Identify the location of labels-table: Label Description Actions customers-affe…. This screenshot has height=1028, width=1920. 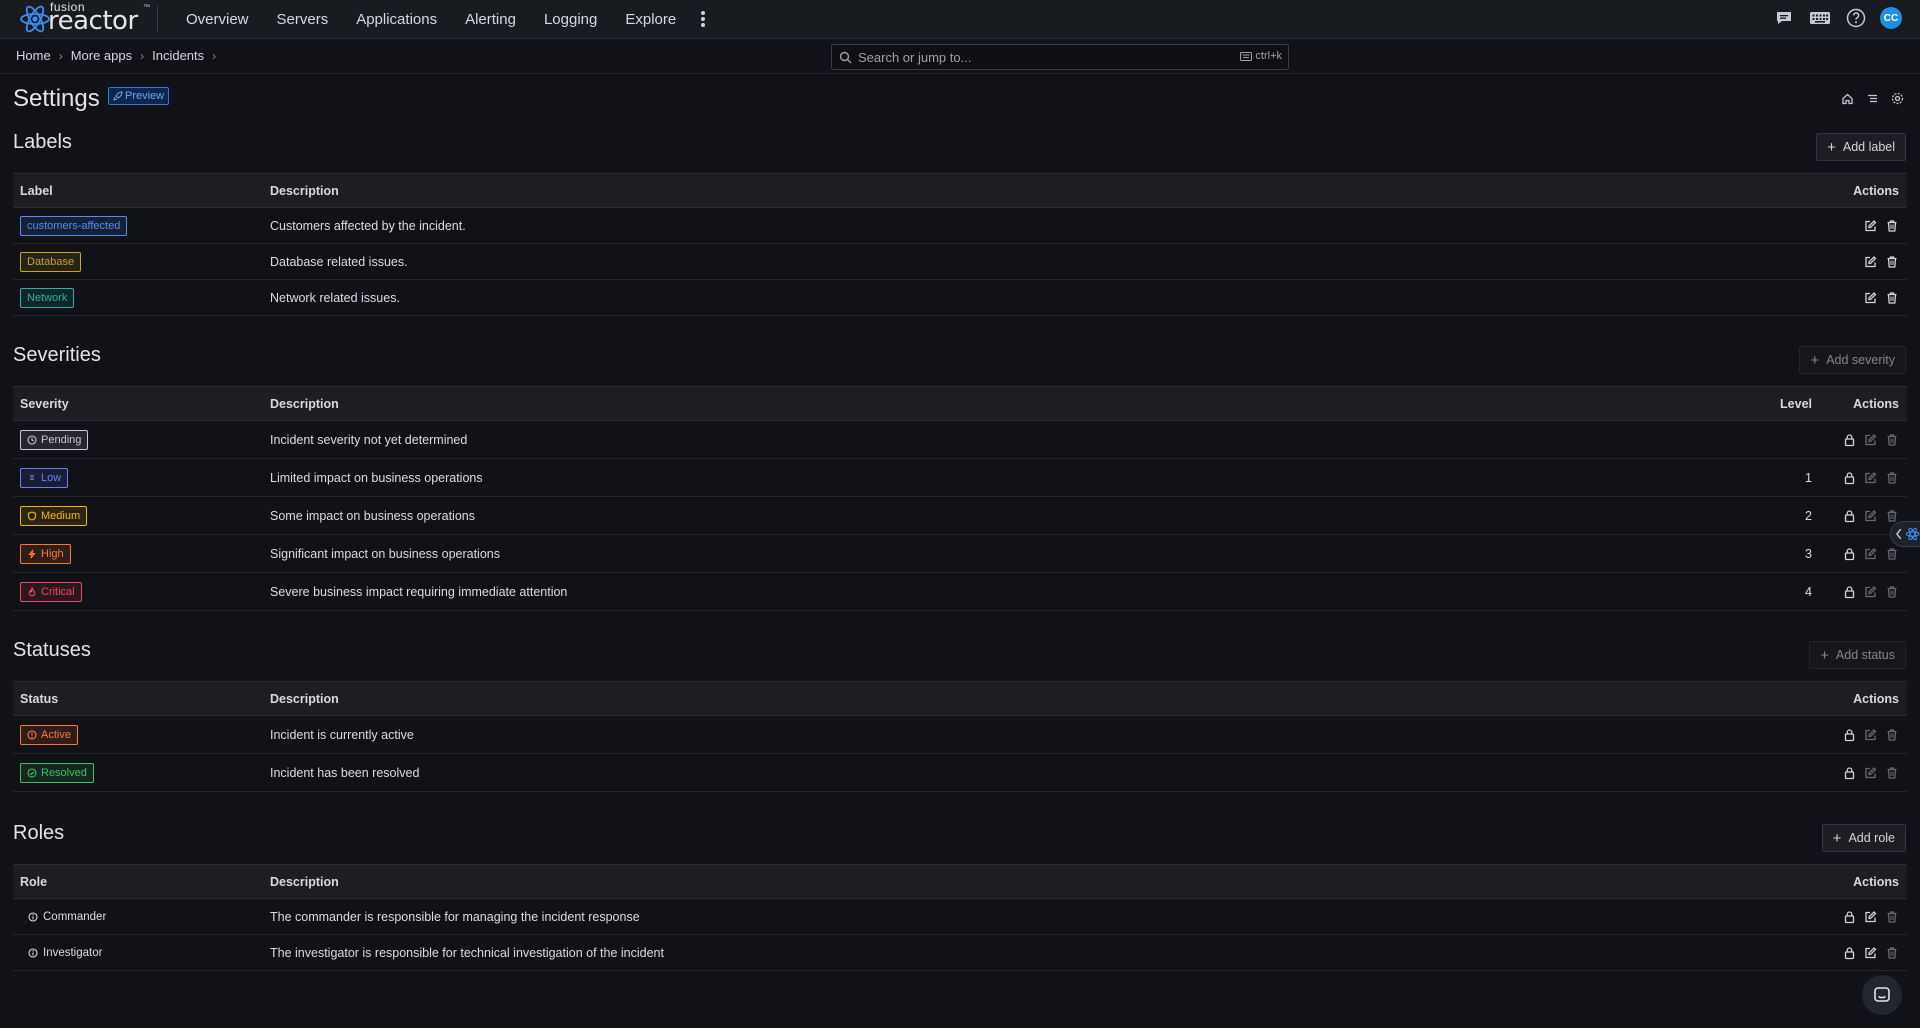
(960, 244).